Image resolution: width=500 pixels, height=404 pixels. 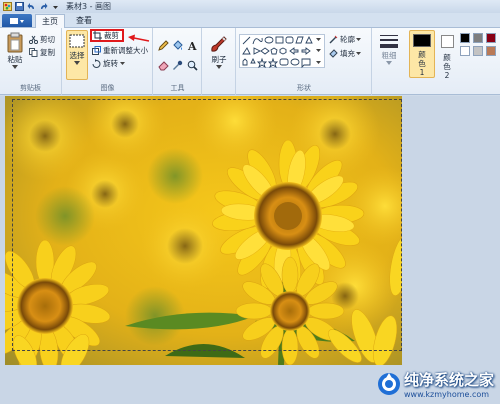 What do you see at coordinates (30, 88) in the screenshot?
I see `clipboard-group-label: 剪贴板` at bounding box center [30, 88].